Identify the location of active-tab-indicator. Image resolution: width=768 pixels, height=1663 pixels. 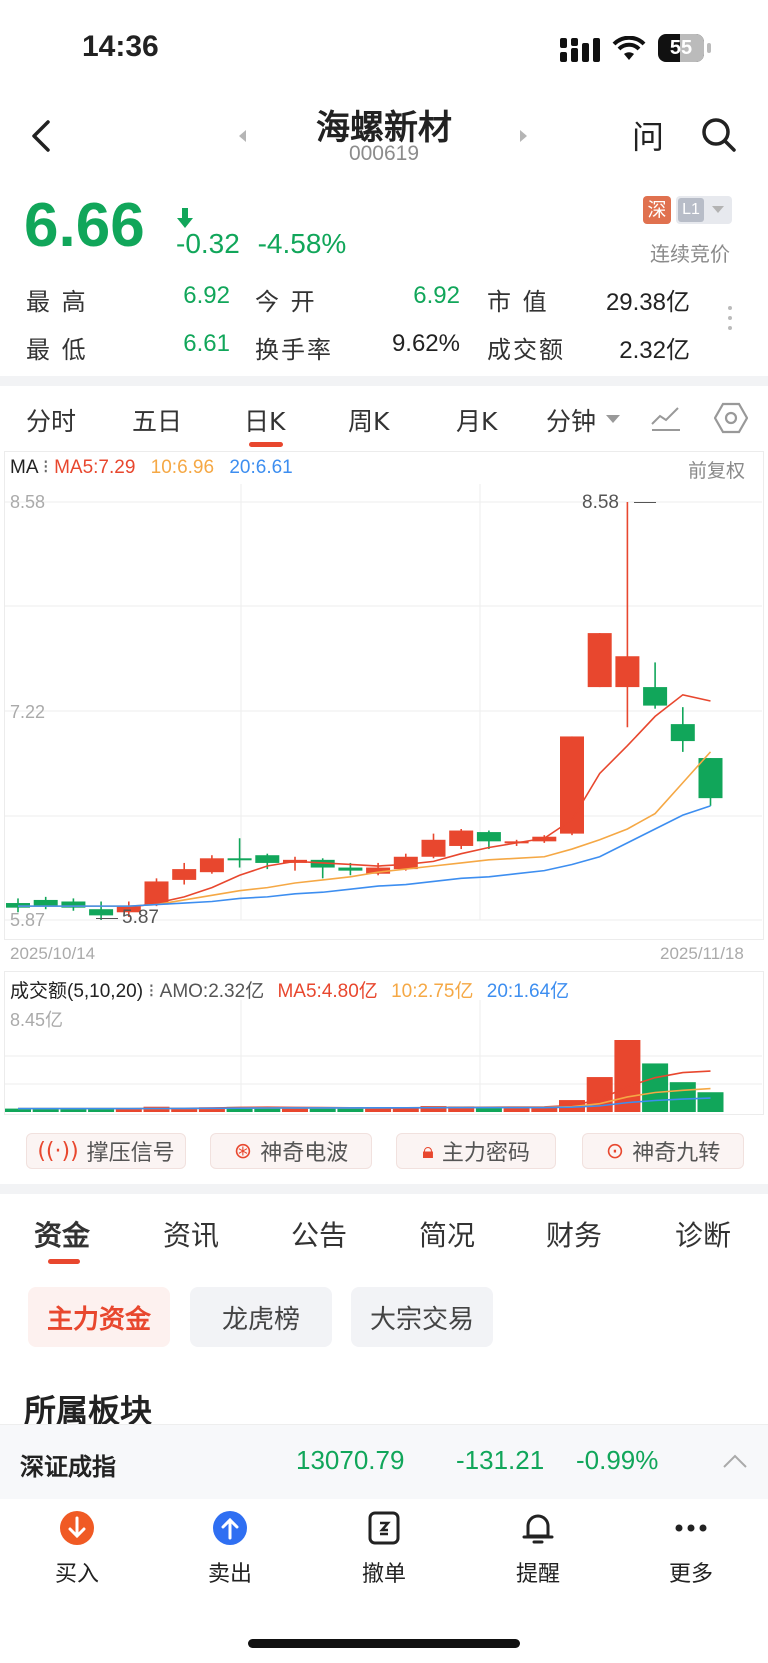
(266, 444).